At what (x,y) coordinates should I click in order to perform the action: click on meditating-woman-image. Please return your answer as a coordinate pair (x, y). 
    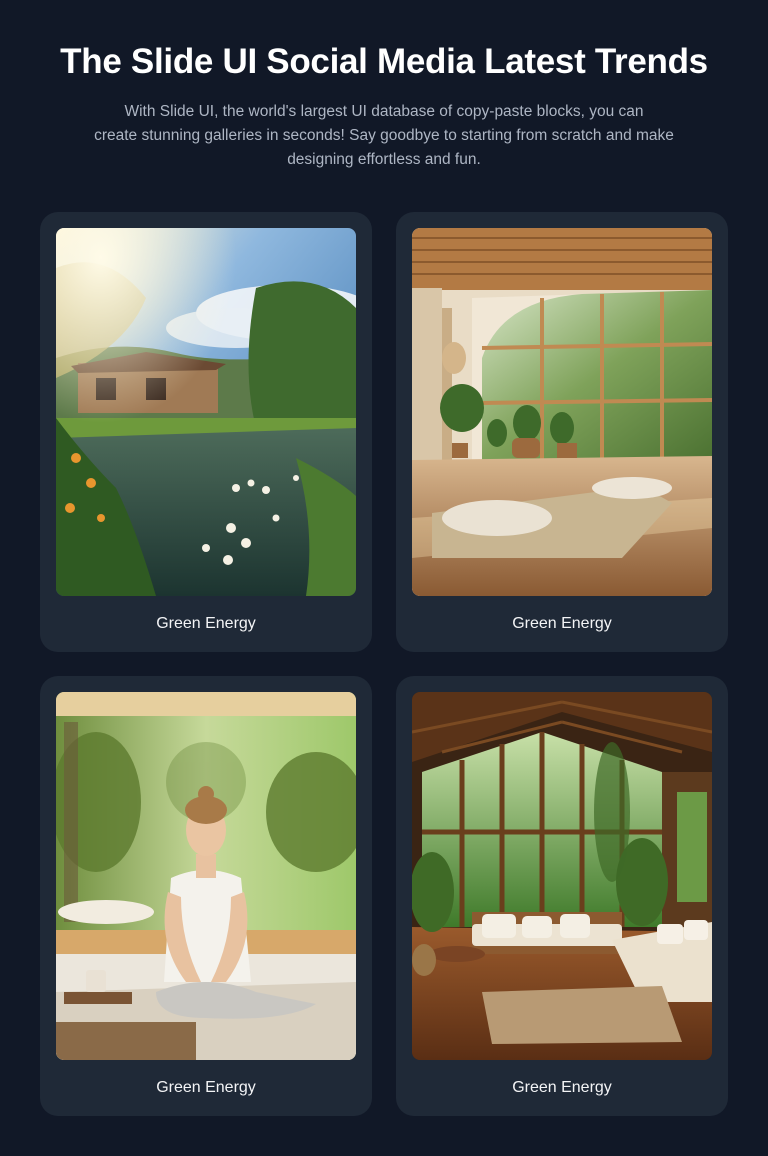
    Looking at the image, I should click on (206, 876).